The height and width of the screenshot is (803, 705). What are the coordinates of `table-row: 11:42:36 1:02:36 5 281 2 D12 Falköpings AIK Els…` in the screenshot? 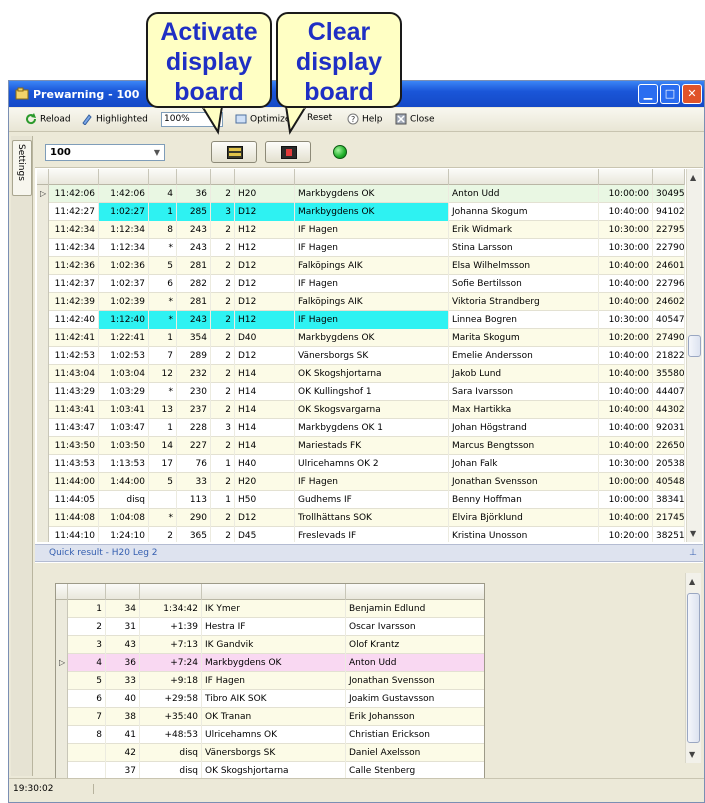 It's located at (361, 266).